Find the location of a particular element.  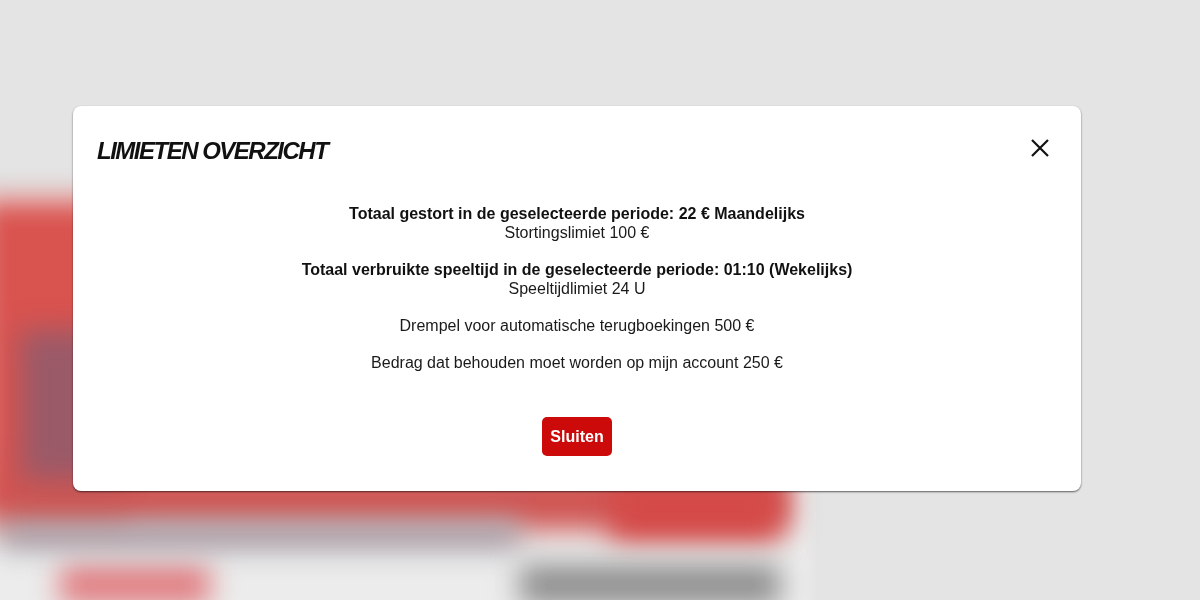

close-dialog-button: Sluiten is located at coordinates (577, 436).